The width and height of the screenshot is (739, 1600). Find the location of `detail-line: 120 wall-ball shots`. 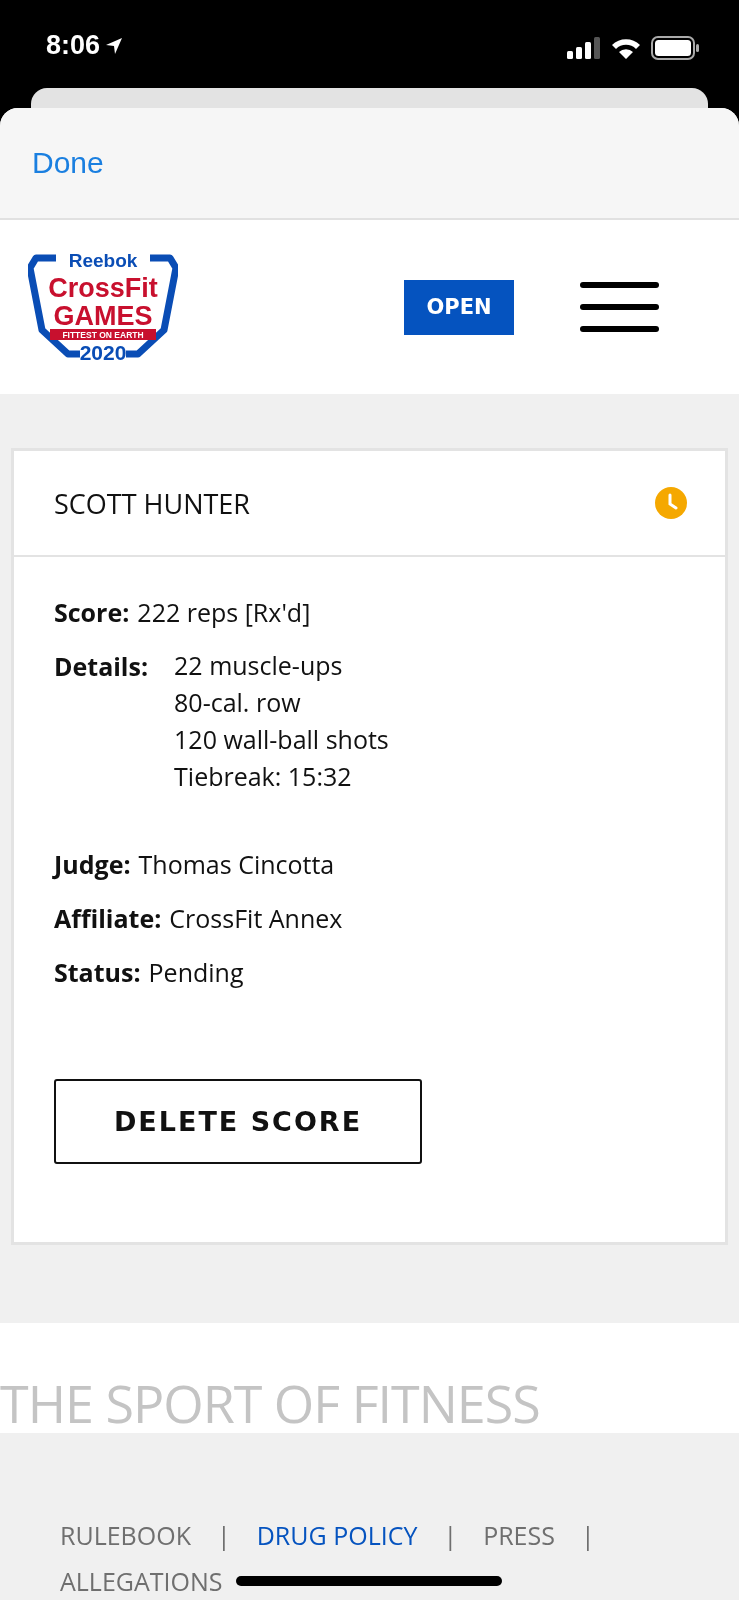

detail-line: 120 wall-ball shots is located at coordinates (281, 739).